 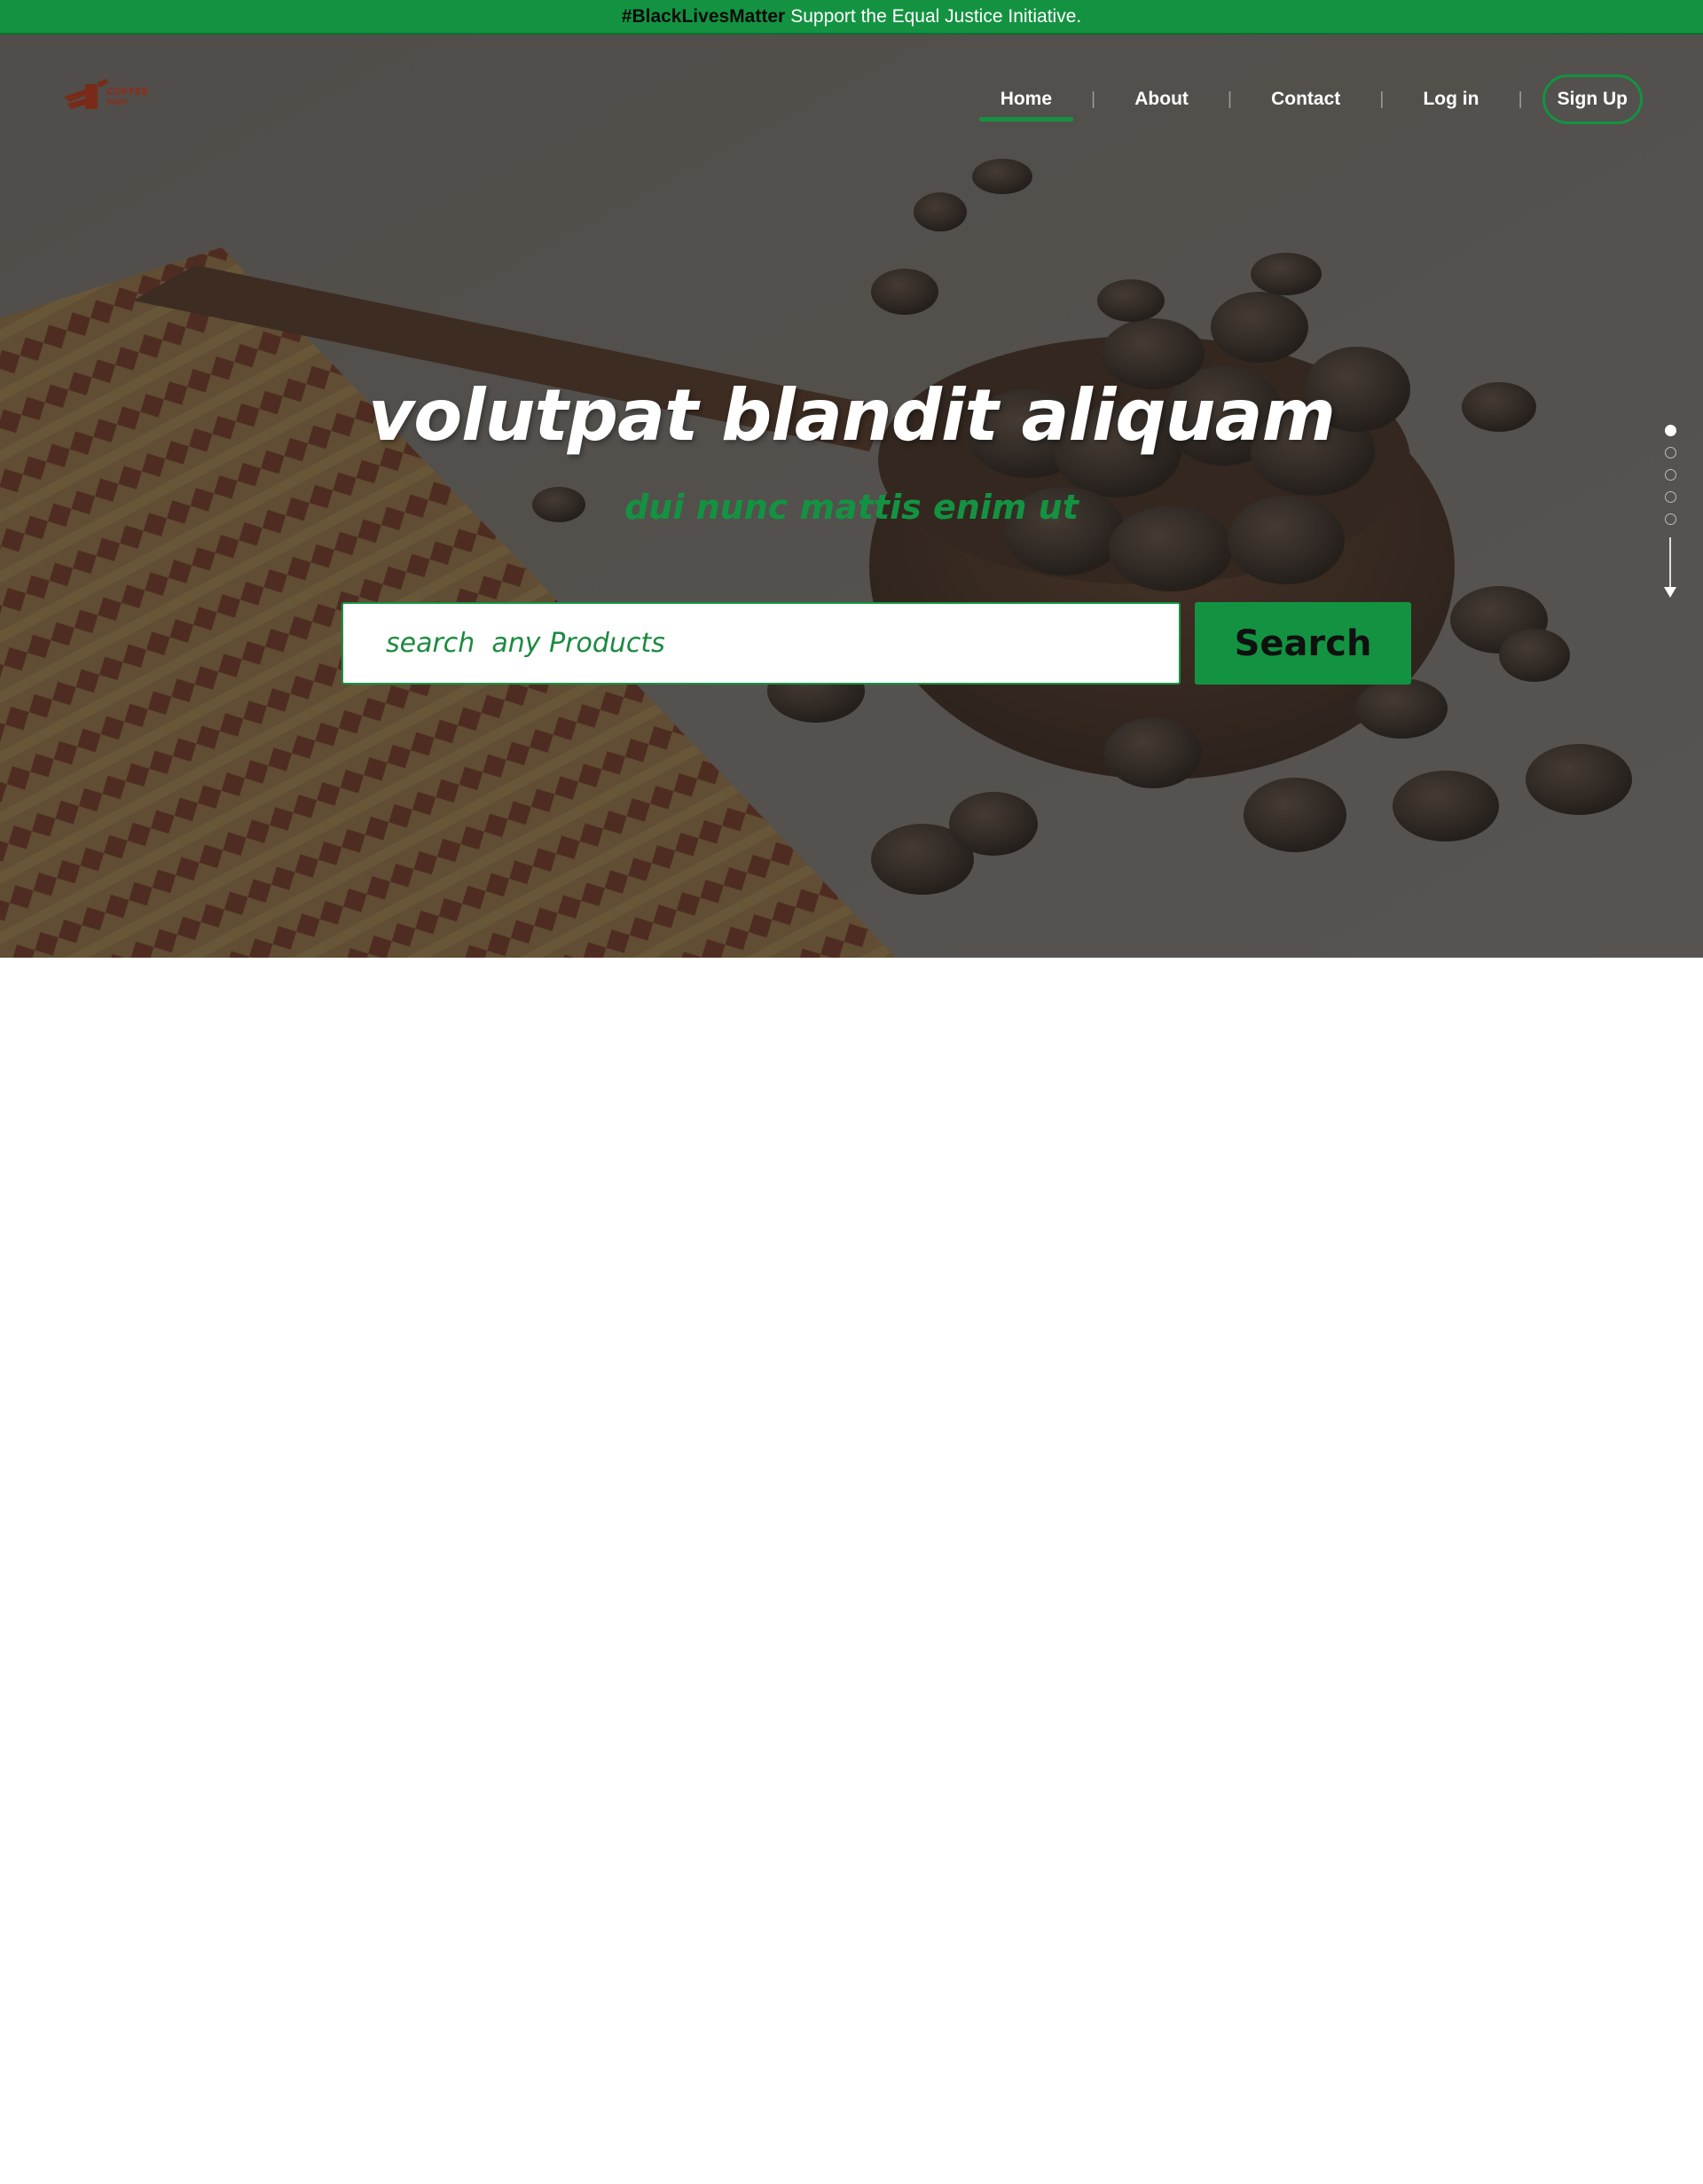 I want to click on search-button: Search, so click(x=1303, y=643).